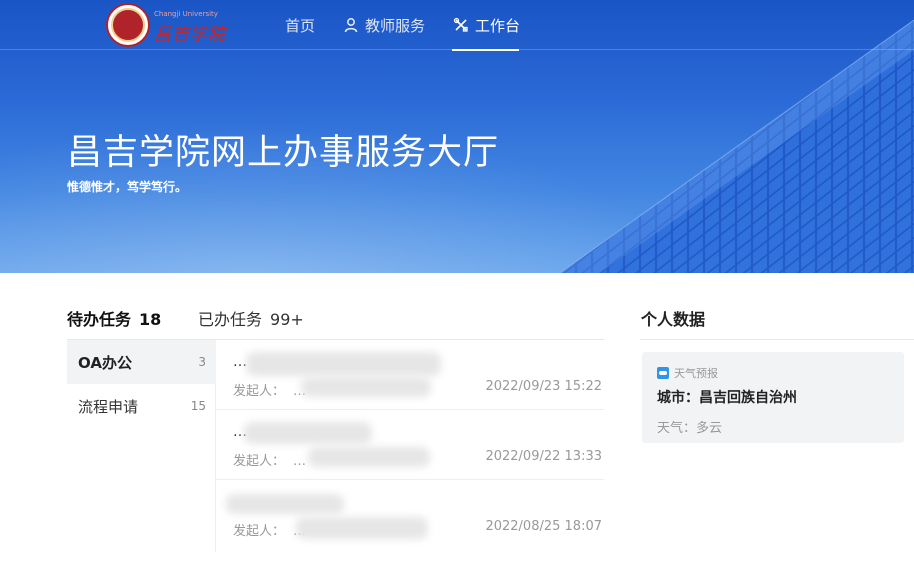 Image resolution: width=914 pixels, height=577 pixels. I want to click on nav-teacher-service-label: 教师服务, so click(395, 25).